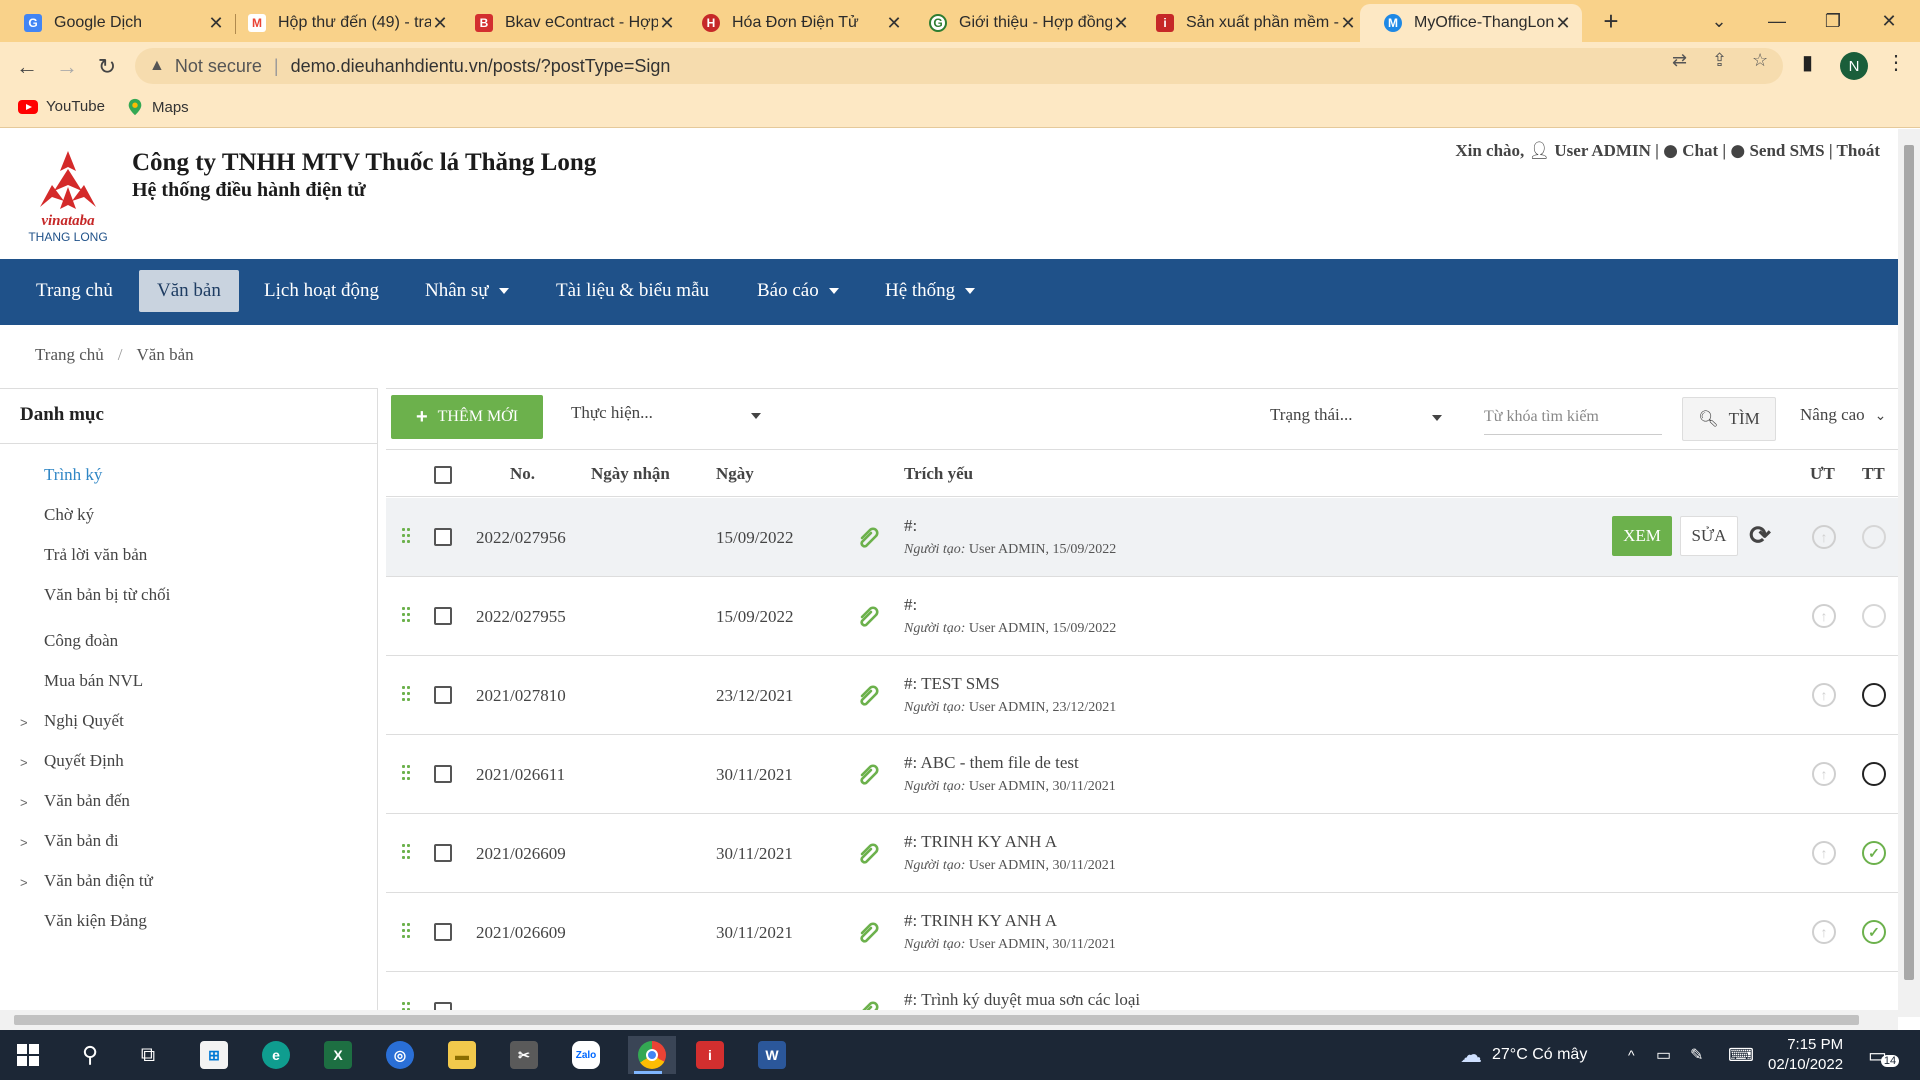 This screenshot has height=1080, width=1920. What do you see at coordinates (1896, 62) in the screenshot?
I see `browser-menu-icon: ⋮` at bounding box center [1896, 62].